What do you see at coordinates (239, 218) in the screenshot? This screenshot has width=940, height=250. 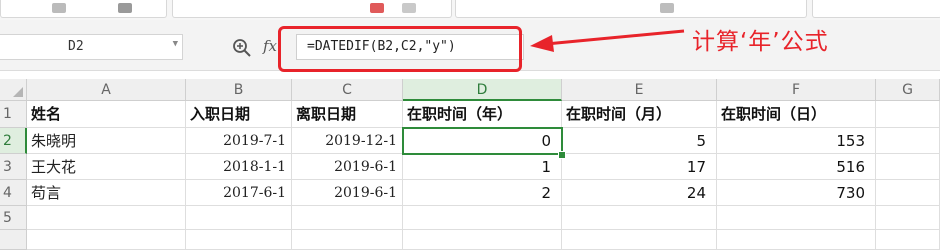 I see `cell-b5` at bounding box center [239, 218].